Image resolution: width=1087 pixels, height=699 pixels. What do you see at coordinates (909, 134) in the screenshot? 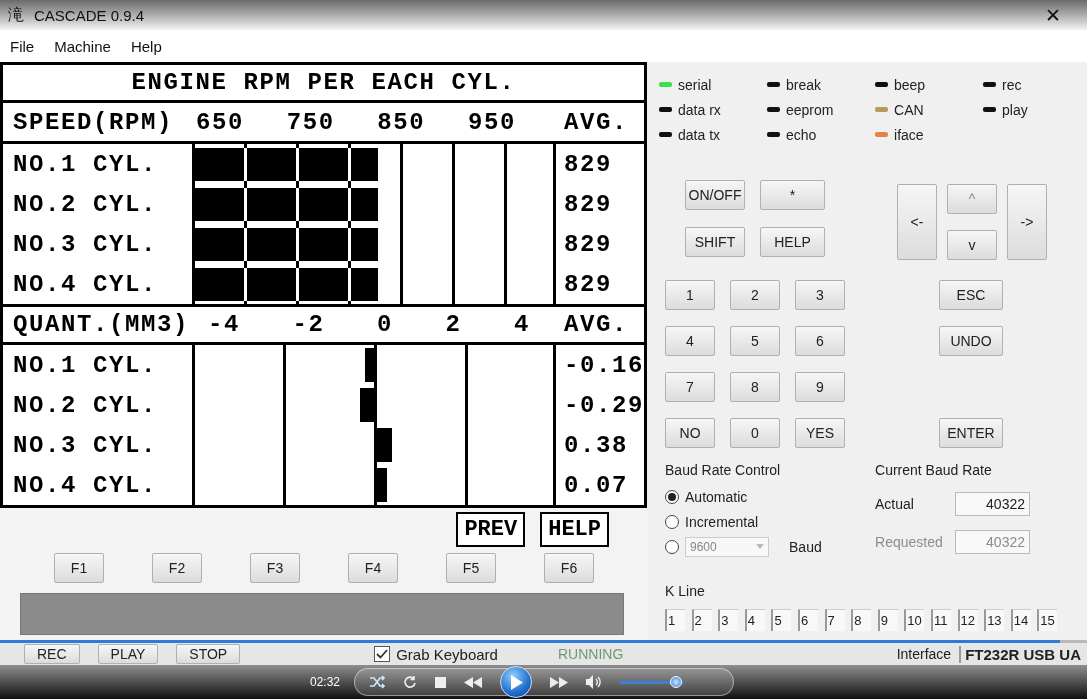
I see `led-label: iface` at bounding box center [909, 134].